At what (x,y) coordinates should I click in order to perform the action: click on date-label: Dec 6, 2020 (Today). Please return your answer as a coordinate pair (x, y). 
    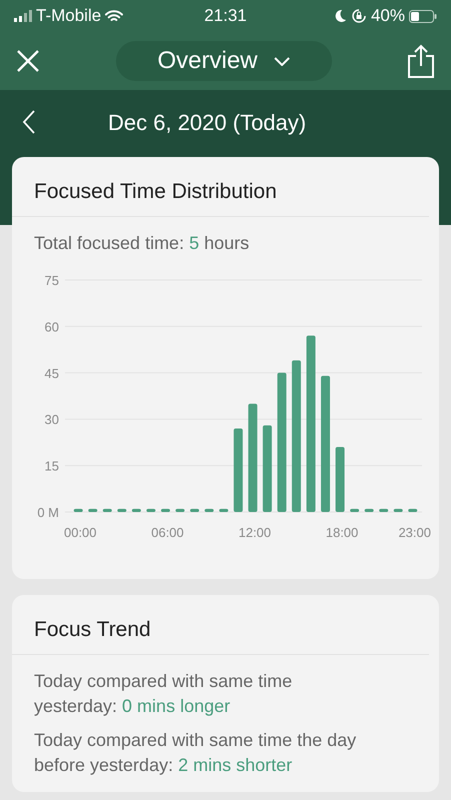
    Looking at the image, I should click on (207, 123).